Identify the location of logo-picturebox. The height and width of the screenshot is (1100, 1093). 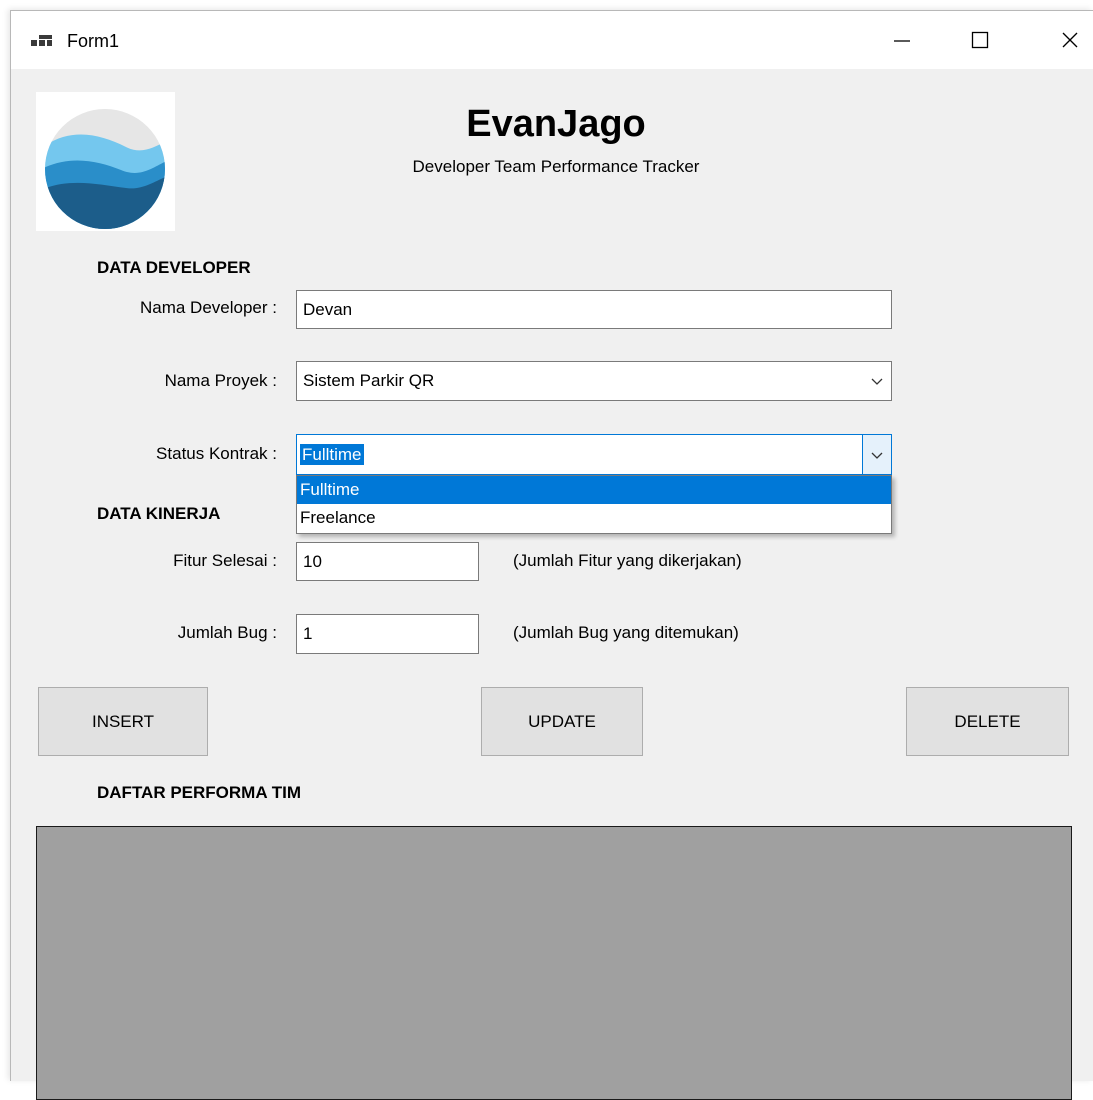
(105, 161).